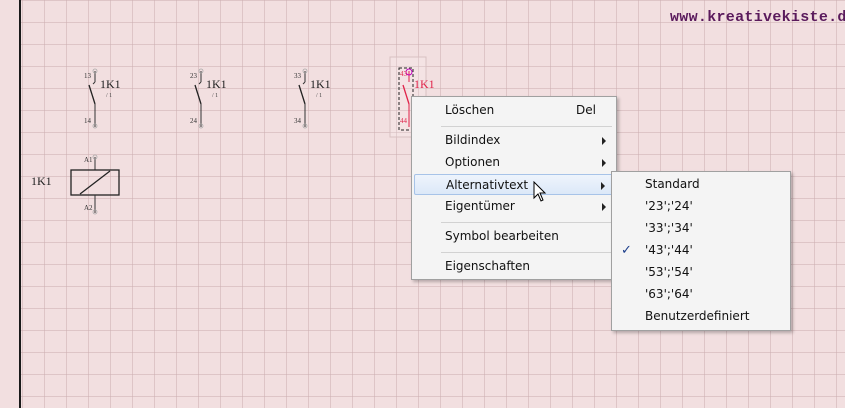 Image resolution: width=845 pixels, height=408 pixels. What do you see at coordinates (404, 121) in the screenshot?
I see `contact-bottom-number: 44` at bounding box center [404, 121].